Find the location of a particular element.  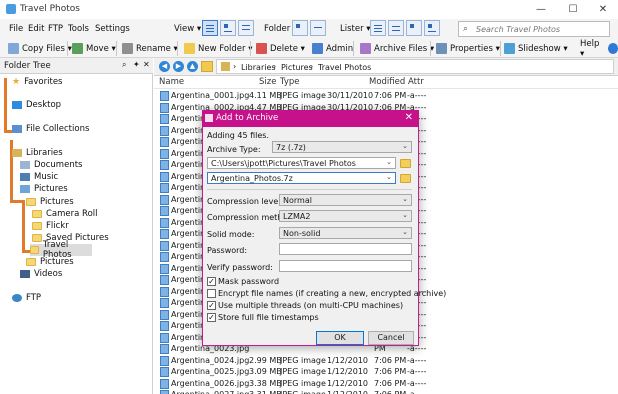

folder-new-icon is located at coordinates (300, 28).